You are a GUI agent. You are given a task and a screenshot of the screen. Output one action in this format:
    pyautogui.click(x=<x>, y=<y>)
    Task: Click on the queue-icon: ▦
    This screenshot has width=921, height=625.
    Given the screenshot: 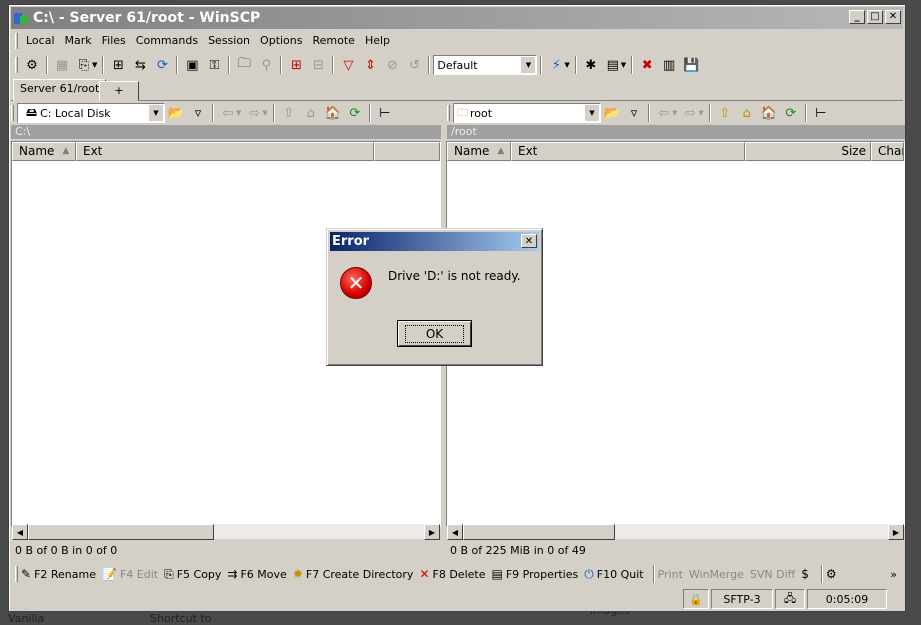 What is the action you would take?
    pyautogui.click(x=62, y=65)
    